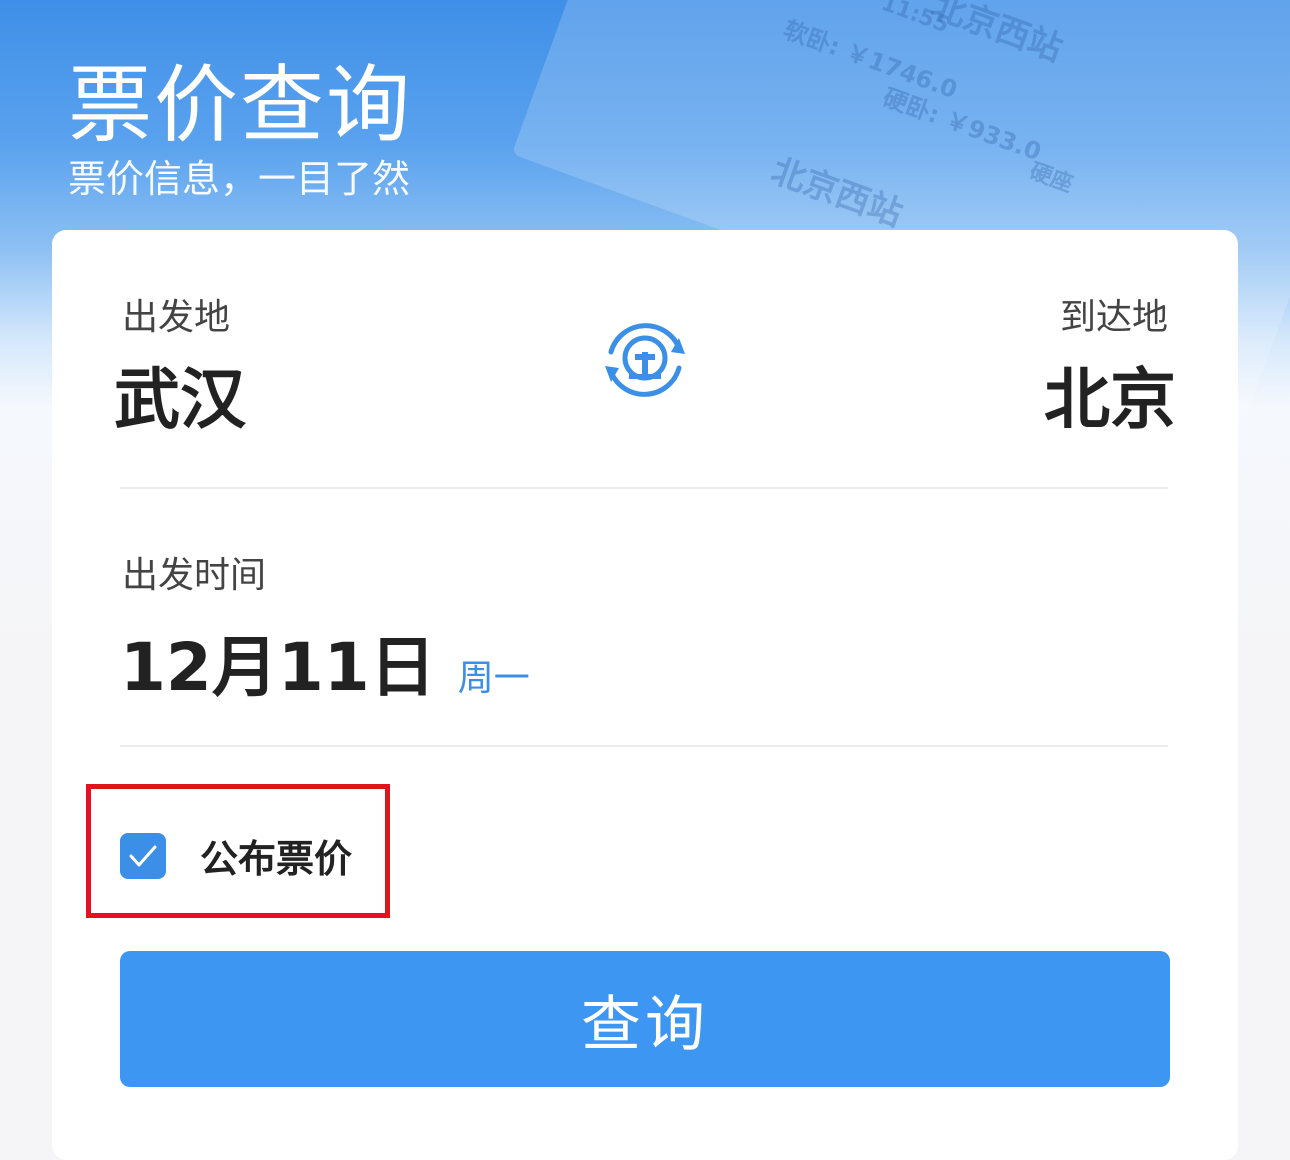 Image resolution: width=1290 pixels, height=1160 pixels. I want to click on date-label: 出发时间, so click(194, 575).